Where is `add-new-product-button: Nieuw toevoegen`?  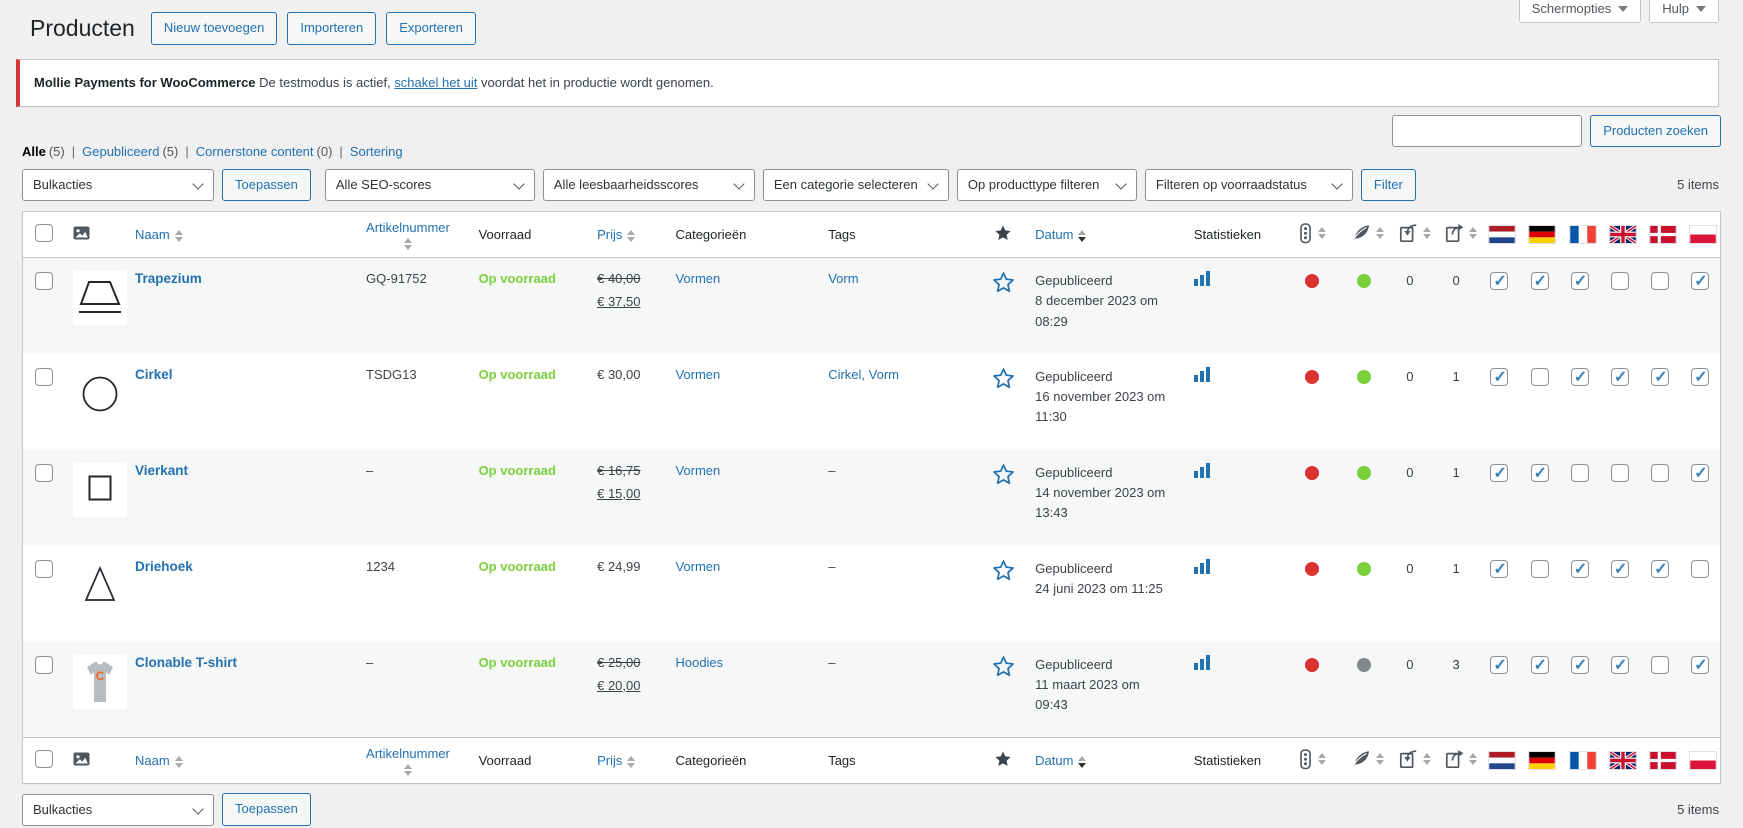
add-new-product-button: Nieuw toevoegen is located at coordinates (214, 28).